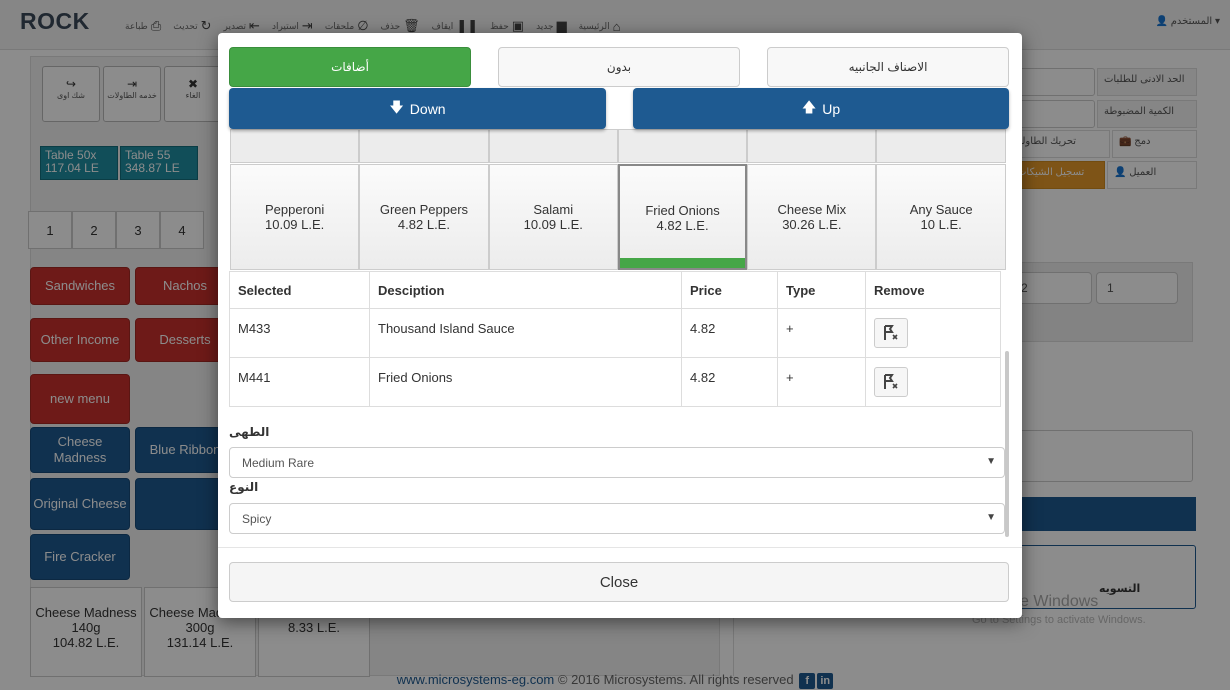 This screenshot has width=1230, height=690. What do you see at coordinates (617, 518) in the screenshot?
I see `type-select: Spicy ▼` at bounding box center [617, 518].